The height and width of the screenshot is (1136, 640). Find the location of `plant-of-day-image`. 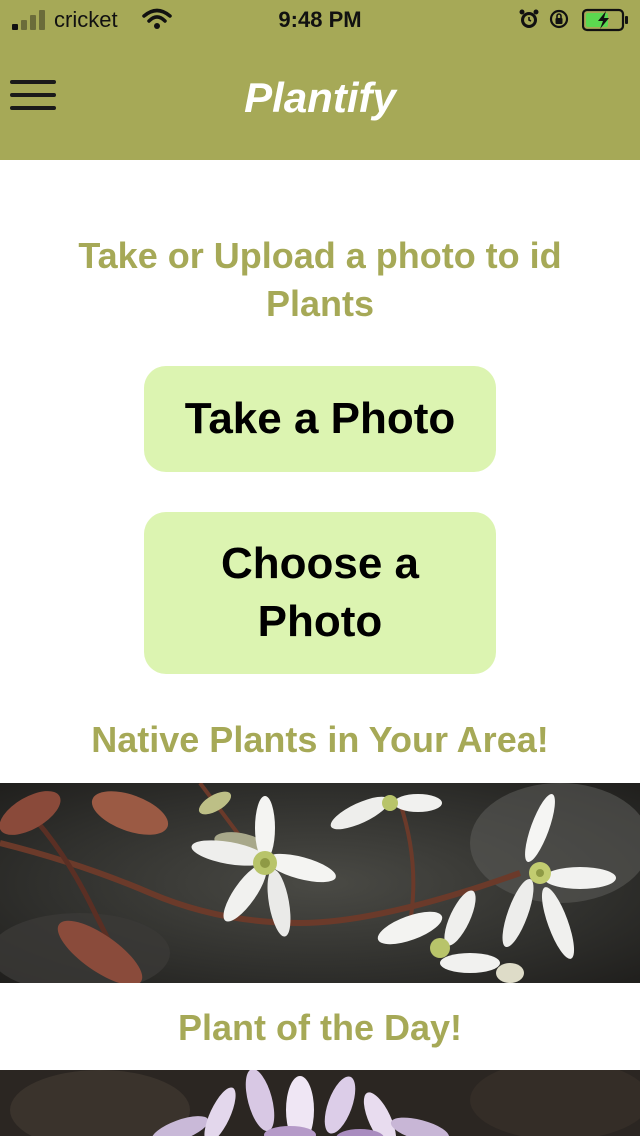

plant-of-day-image is located at coordinates (320, 1103).